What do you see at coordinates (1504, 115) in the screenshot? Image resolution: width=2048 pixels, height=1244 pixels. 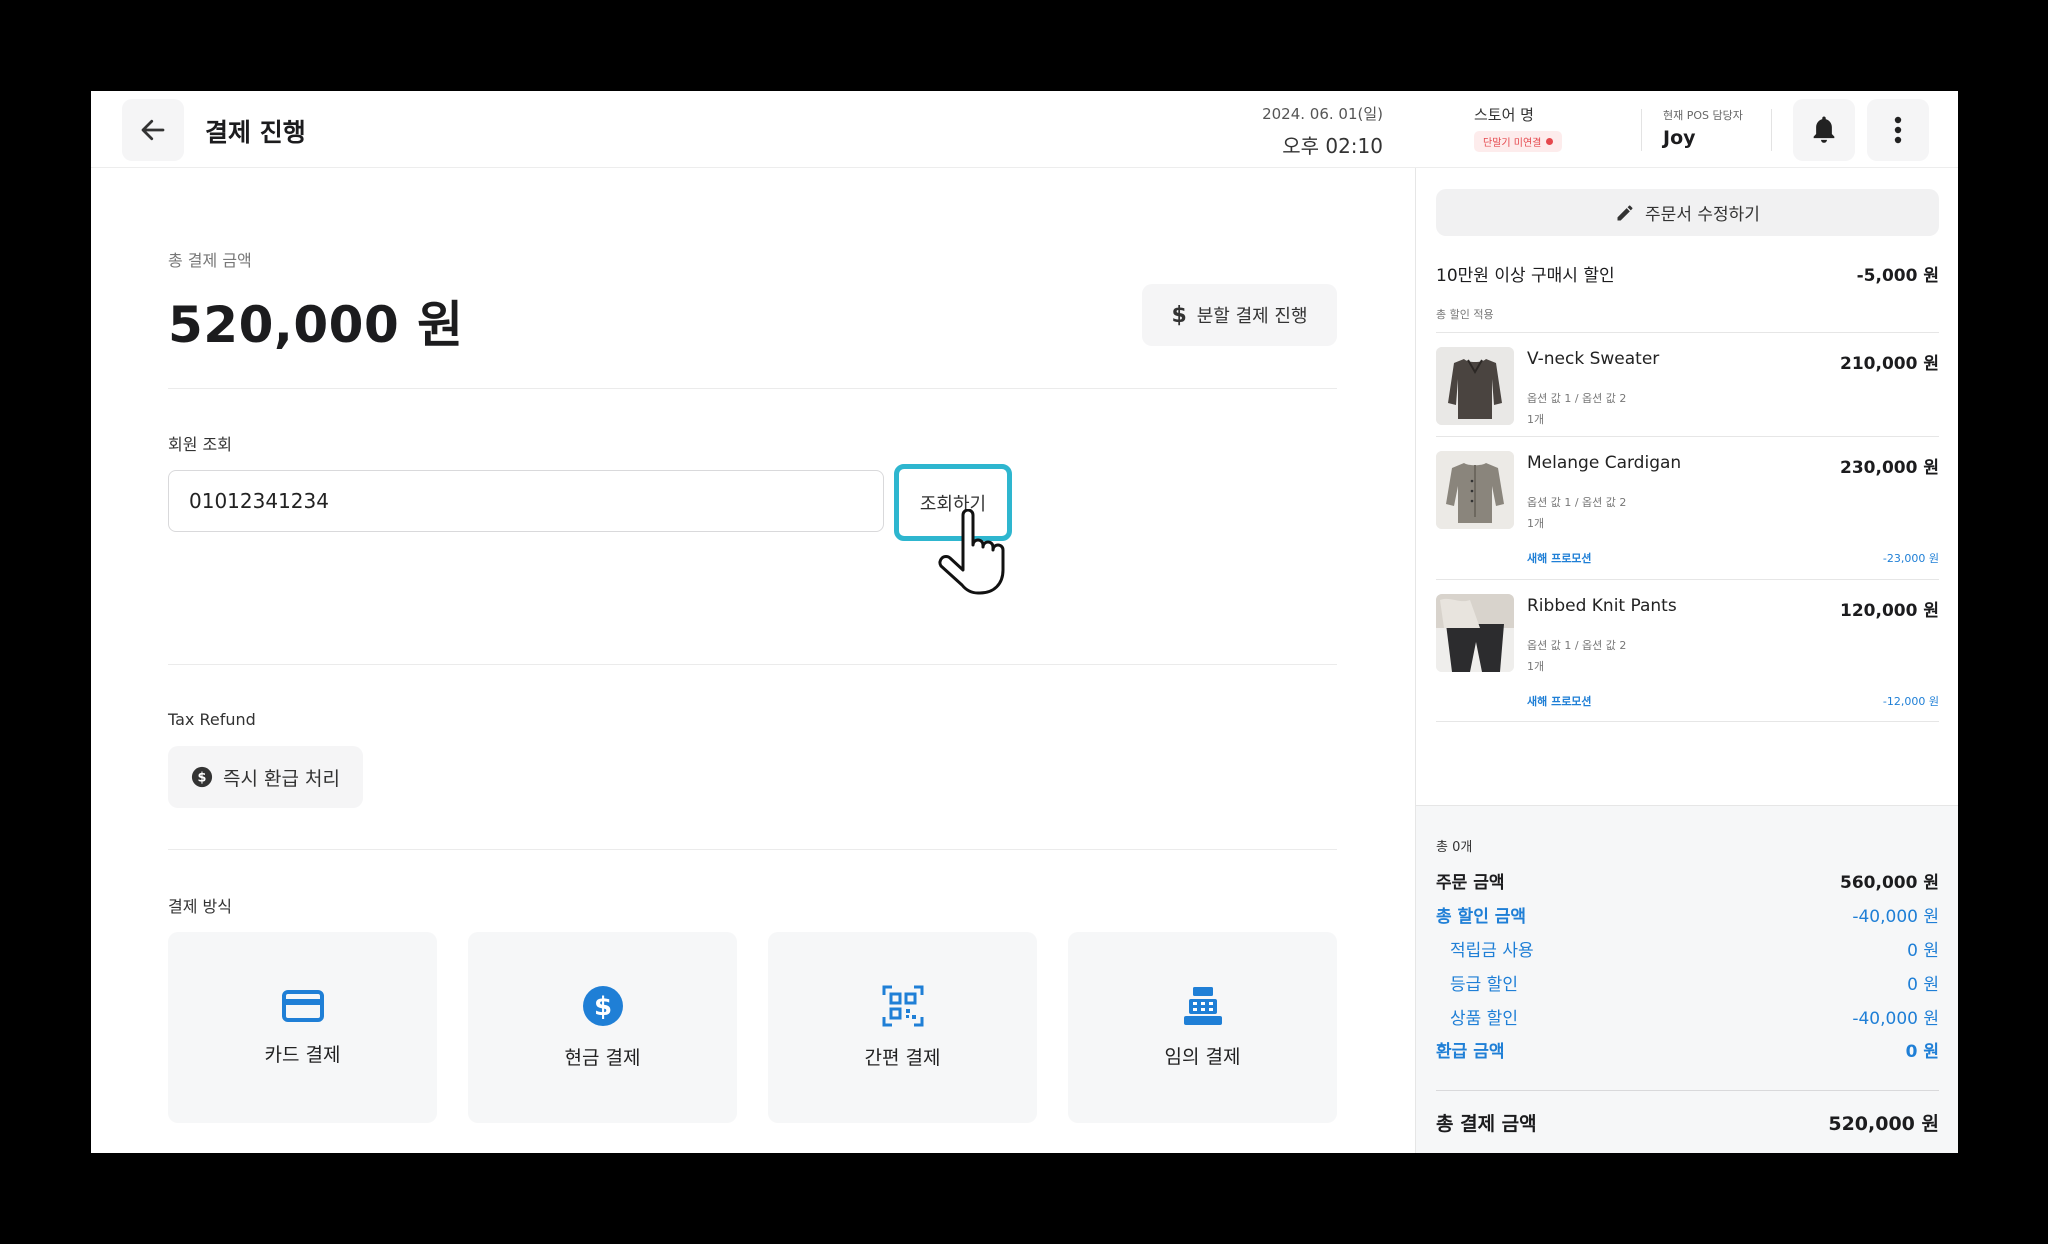 I see `store-name: 스토어 명` at bounding box center [1504, 115].